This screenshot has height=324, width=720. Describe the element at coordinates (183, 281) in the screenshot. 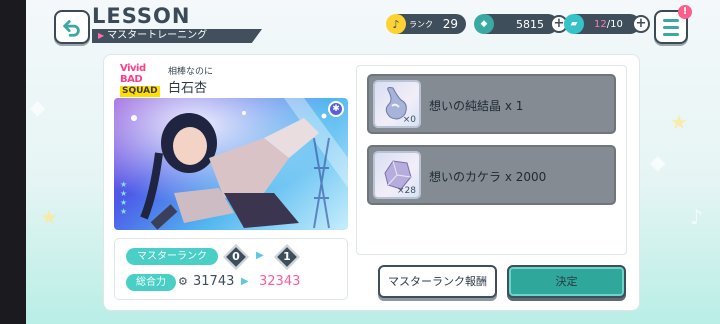

I see `power-icon: ⚙` at that location.